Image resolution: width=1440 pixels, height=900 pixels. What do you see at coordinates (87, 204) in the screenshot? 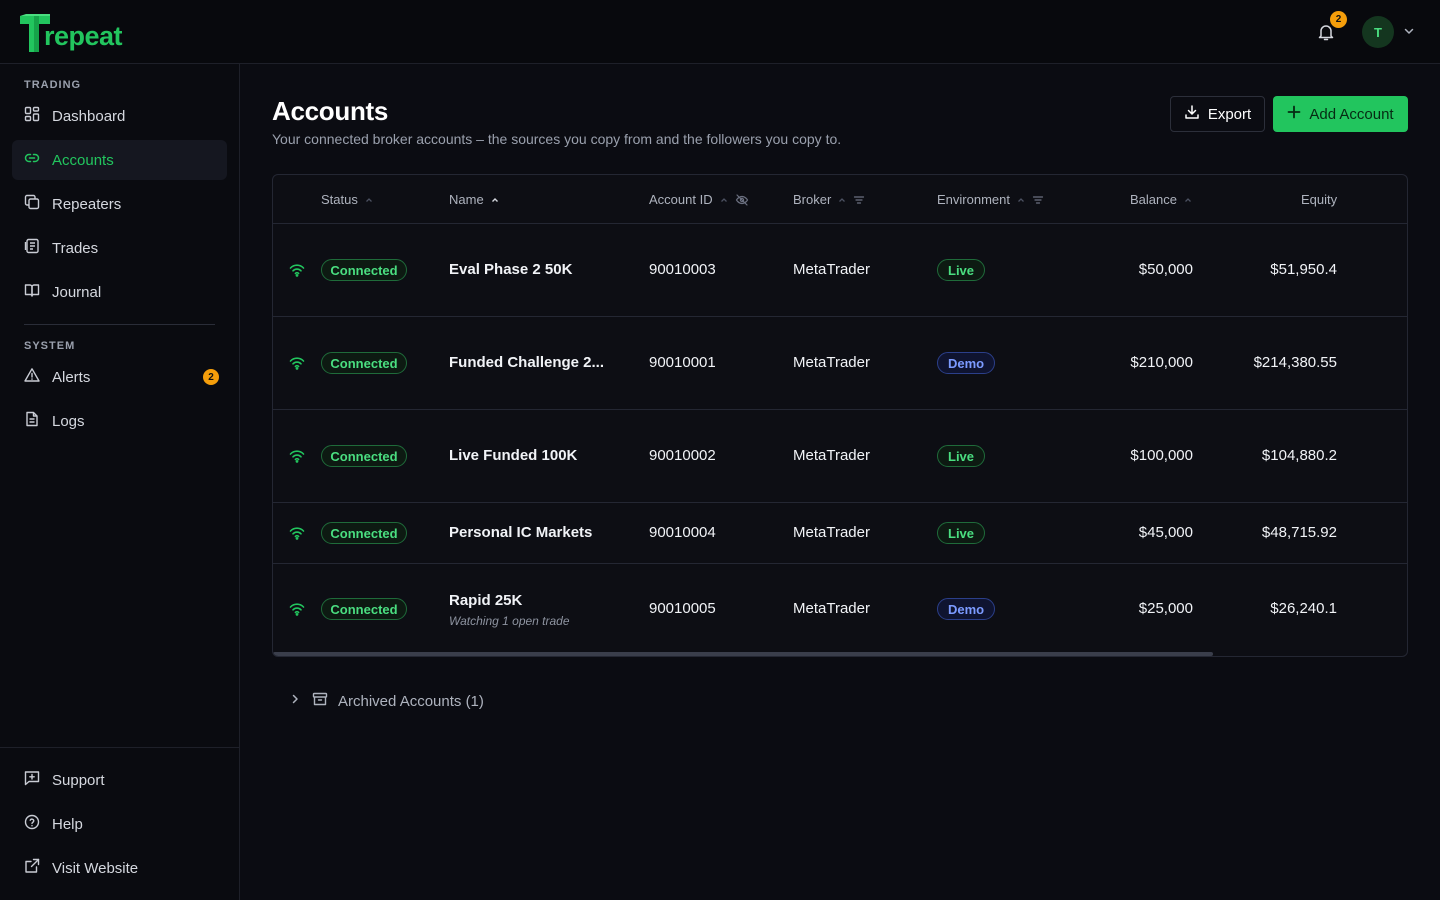
I see `sidebar-item-label: Repeaters` at bounding box center [87, 204].